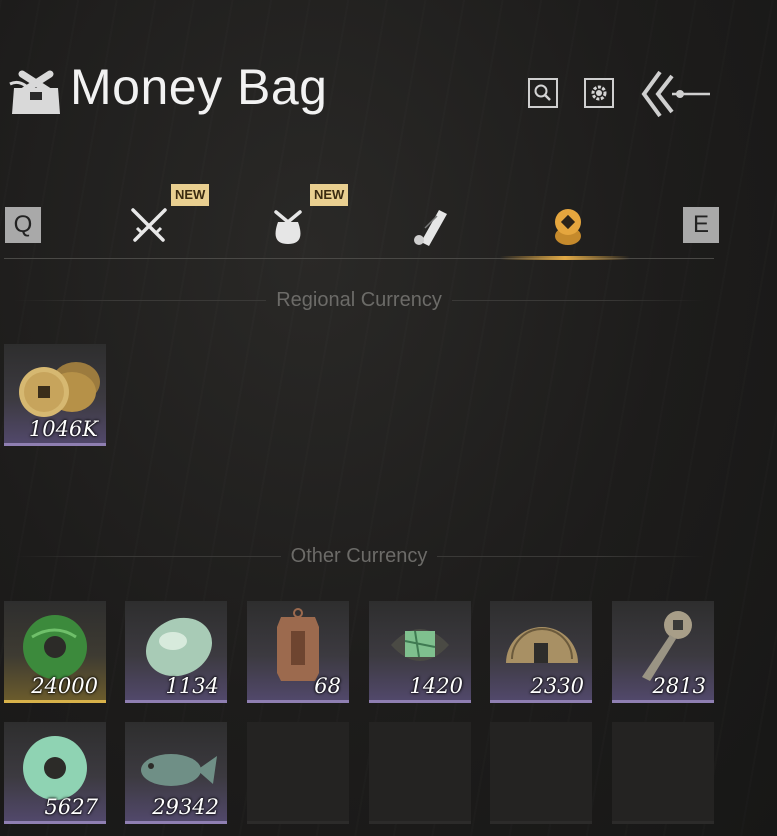 This screenshot has width=777, height=836. I want to click on currency-slot: 1420, so click(420, 652).